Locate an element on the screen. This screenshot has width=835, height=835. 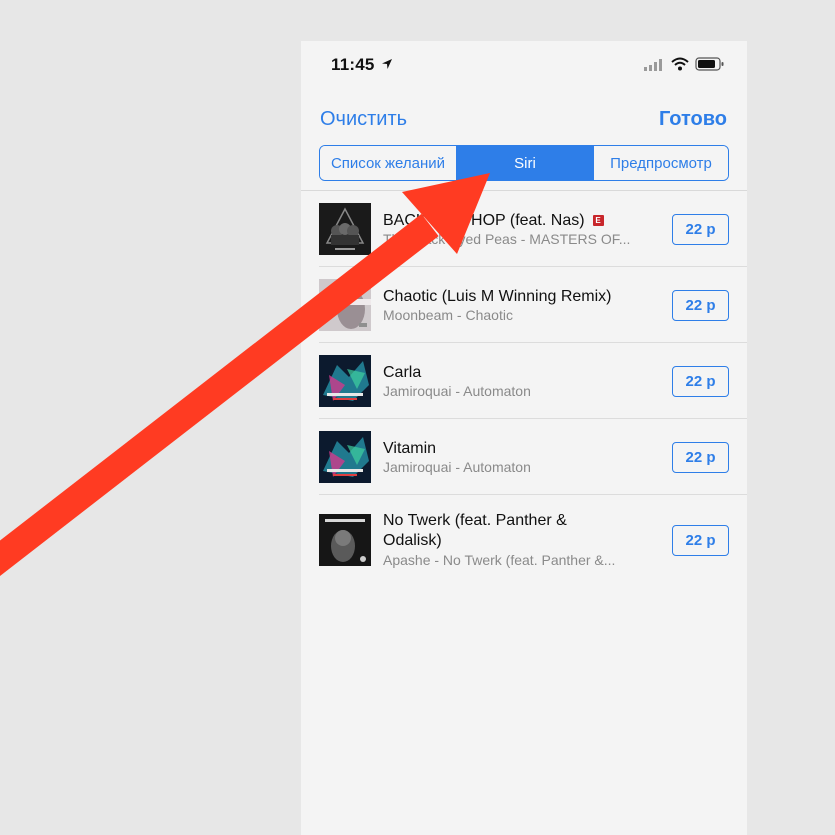
track-subtitle: Moonbeam - Chaotic is located at coordinates (448, 315).